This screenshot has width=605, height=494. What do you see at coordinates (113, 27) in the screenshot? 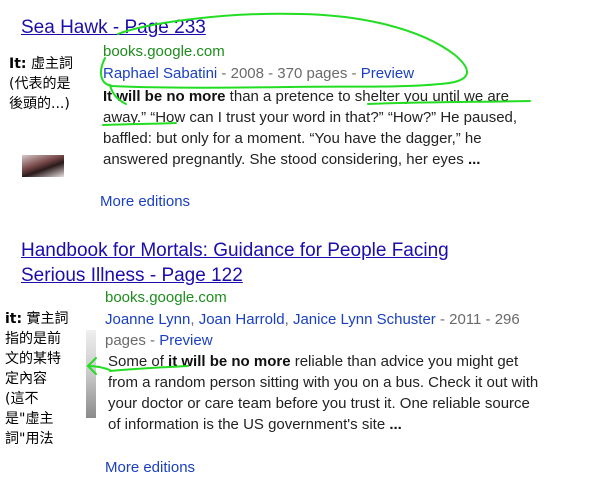
I see `result-1-title: Sea Hawk - Page 233` at bounding box center [113, 27].